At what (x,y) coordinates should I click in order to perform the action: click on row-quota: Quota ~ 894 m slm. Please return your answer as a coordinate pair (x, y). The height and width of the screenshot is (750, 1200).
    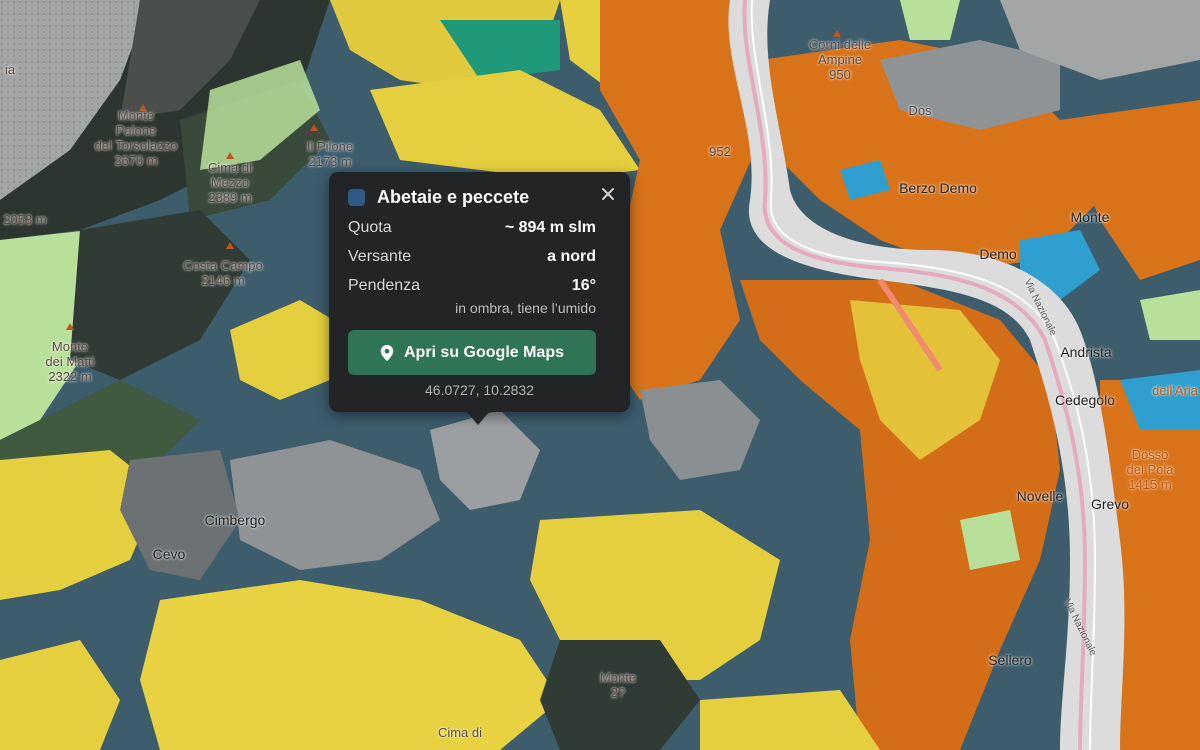
    Looking at the image, I should click on (472, 228).